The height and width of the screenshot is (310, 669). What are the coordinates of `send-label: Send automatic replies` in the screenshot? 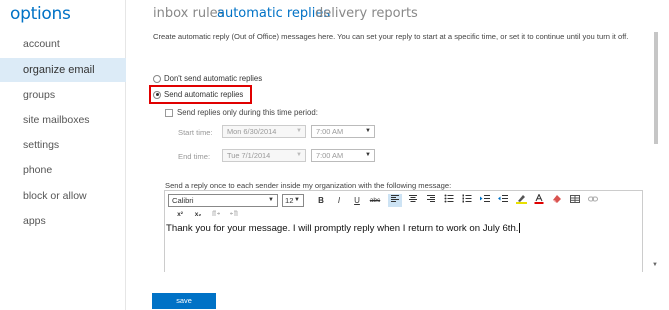 It's located at (204, 94).